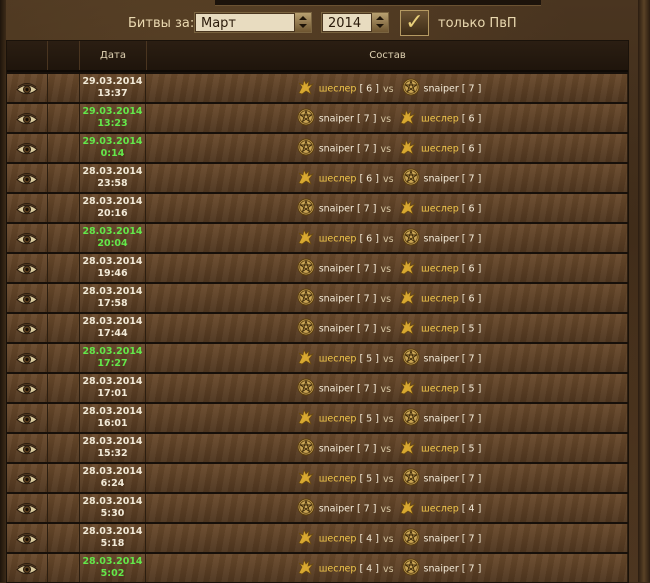 Image resolution: width=650 pixels, height=583 pixels. What do you see at coordinates (112, 543) in the screenshot?
I see `battle-time: 5:18` at bounding box center [112, 543].